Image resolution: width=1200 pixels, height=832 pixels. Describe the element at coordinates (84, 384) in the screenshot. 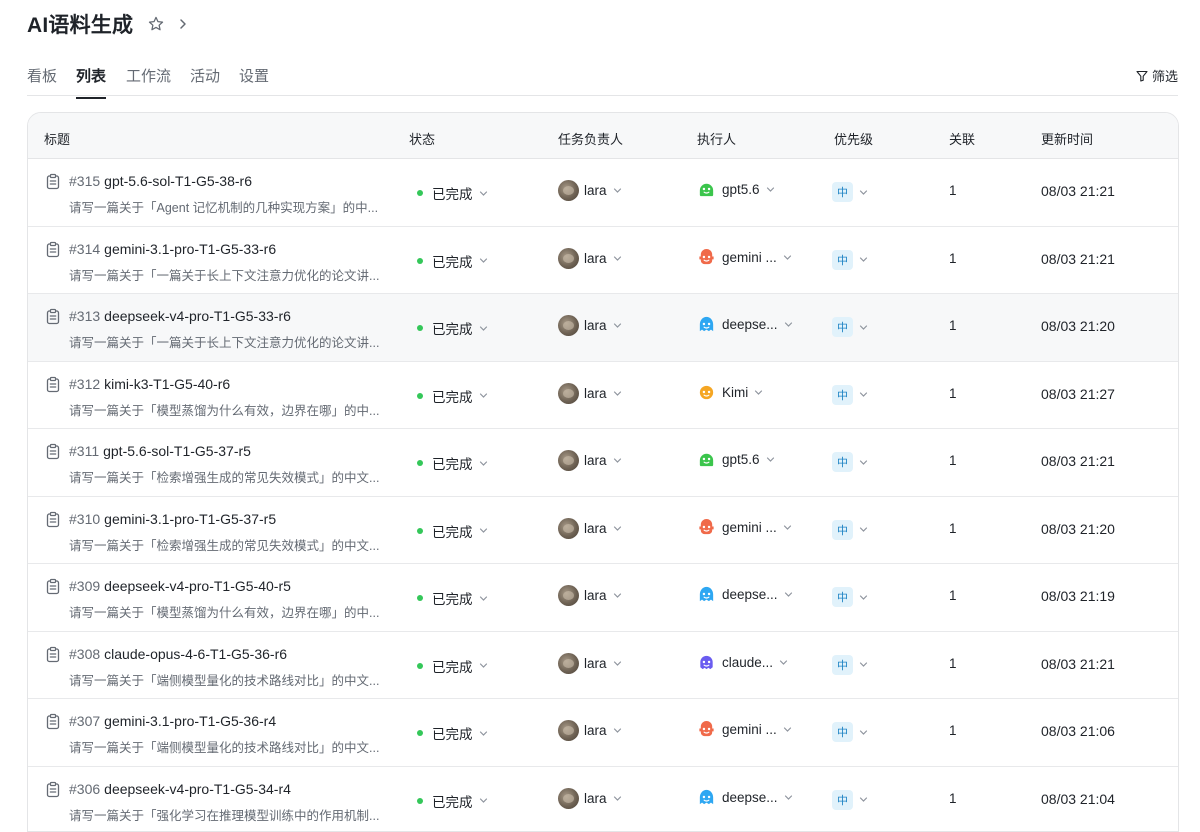

I see `task-number: #312` at that location.